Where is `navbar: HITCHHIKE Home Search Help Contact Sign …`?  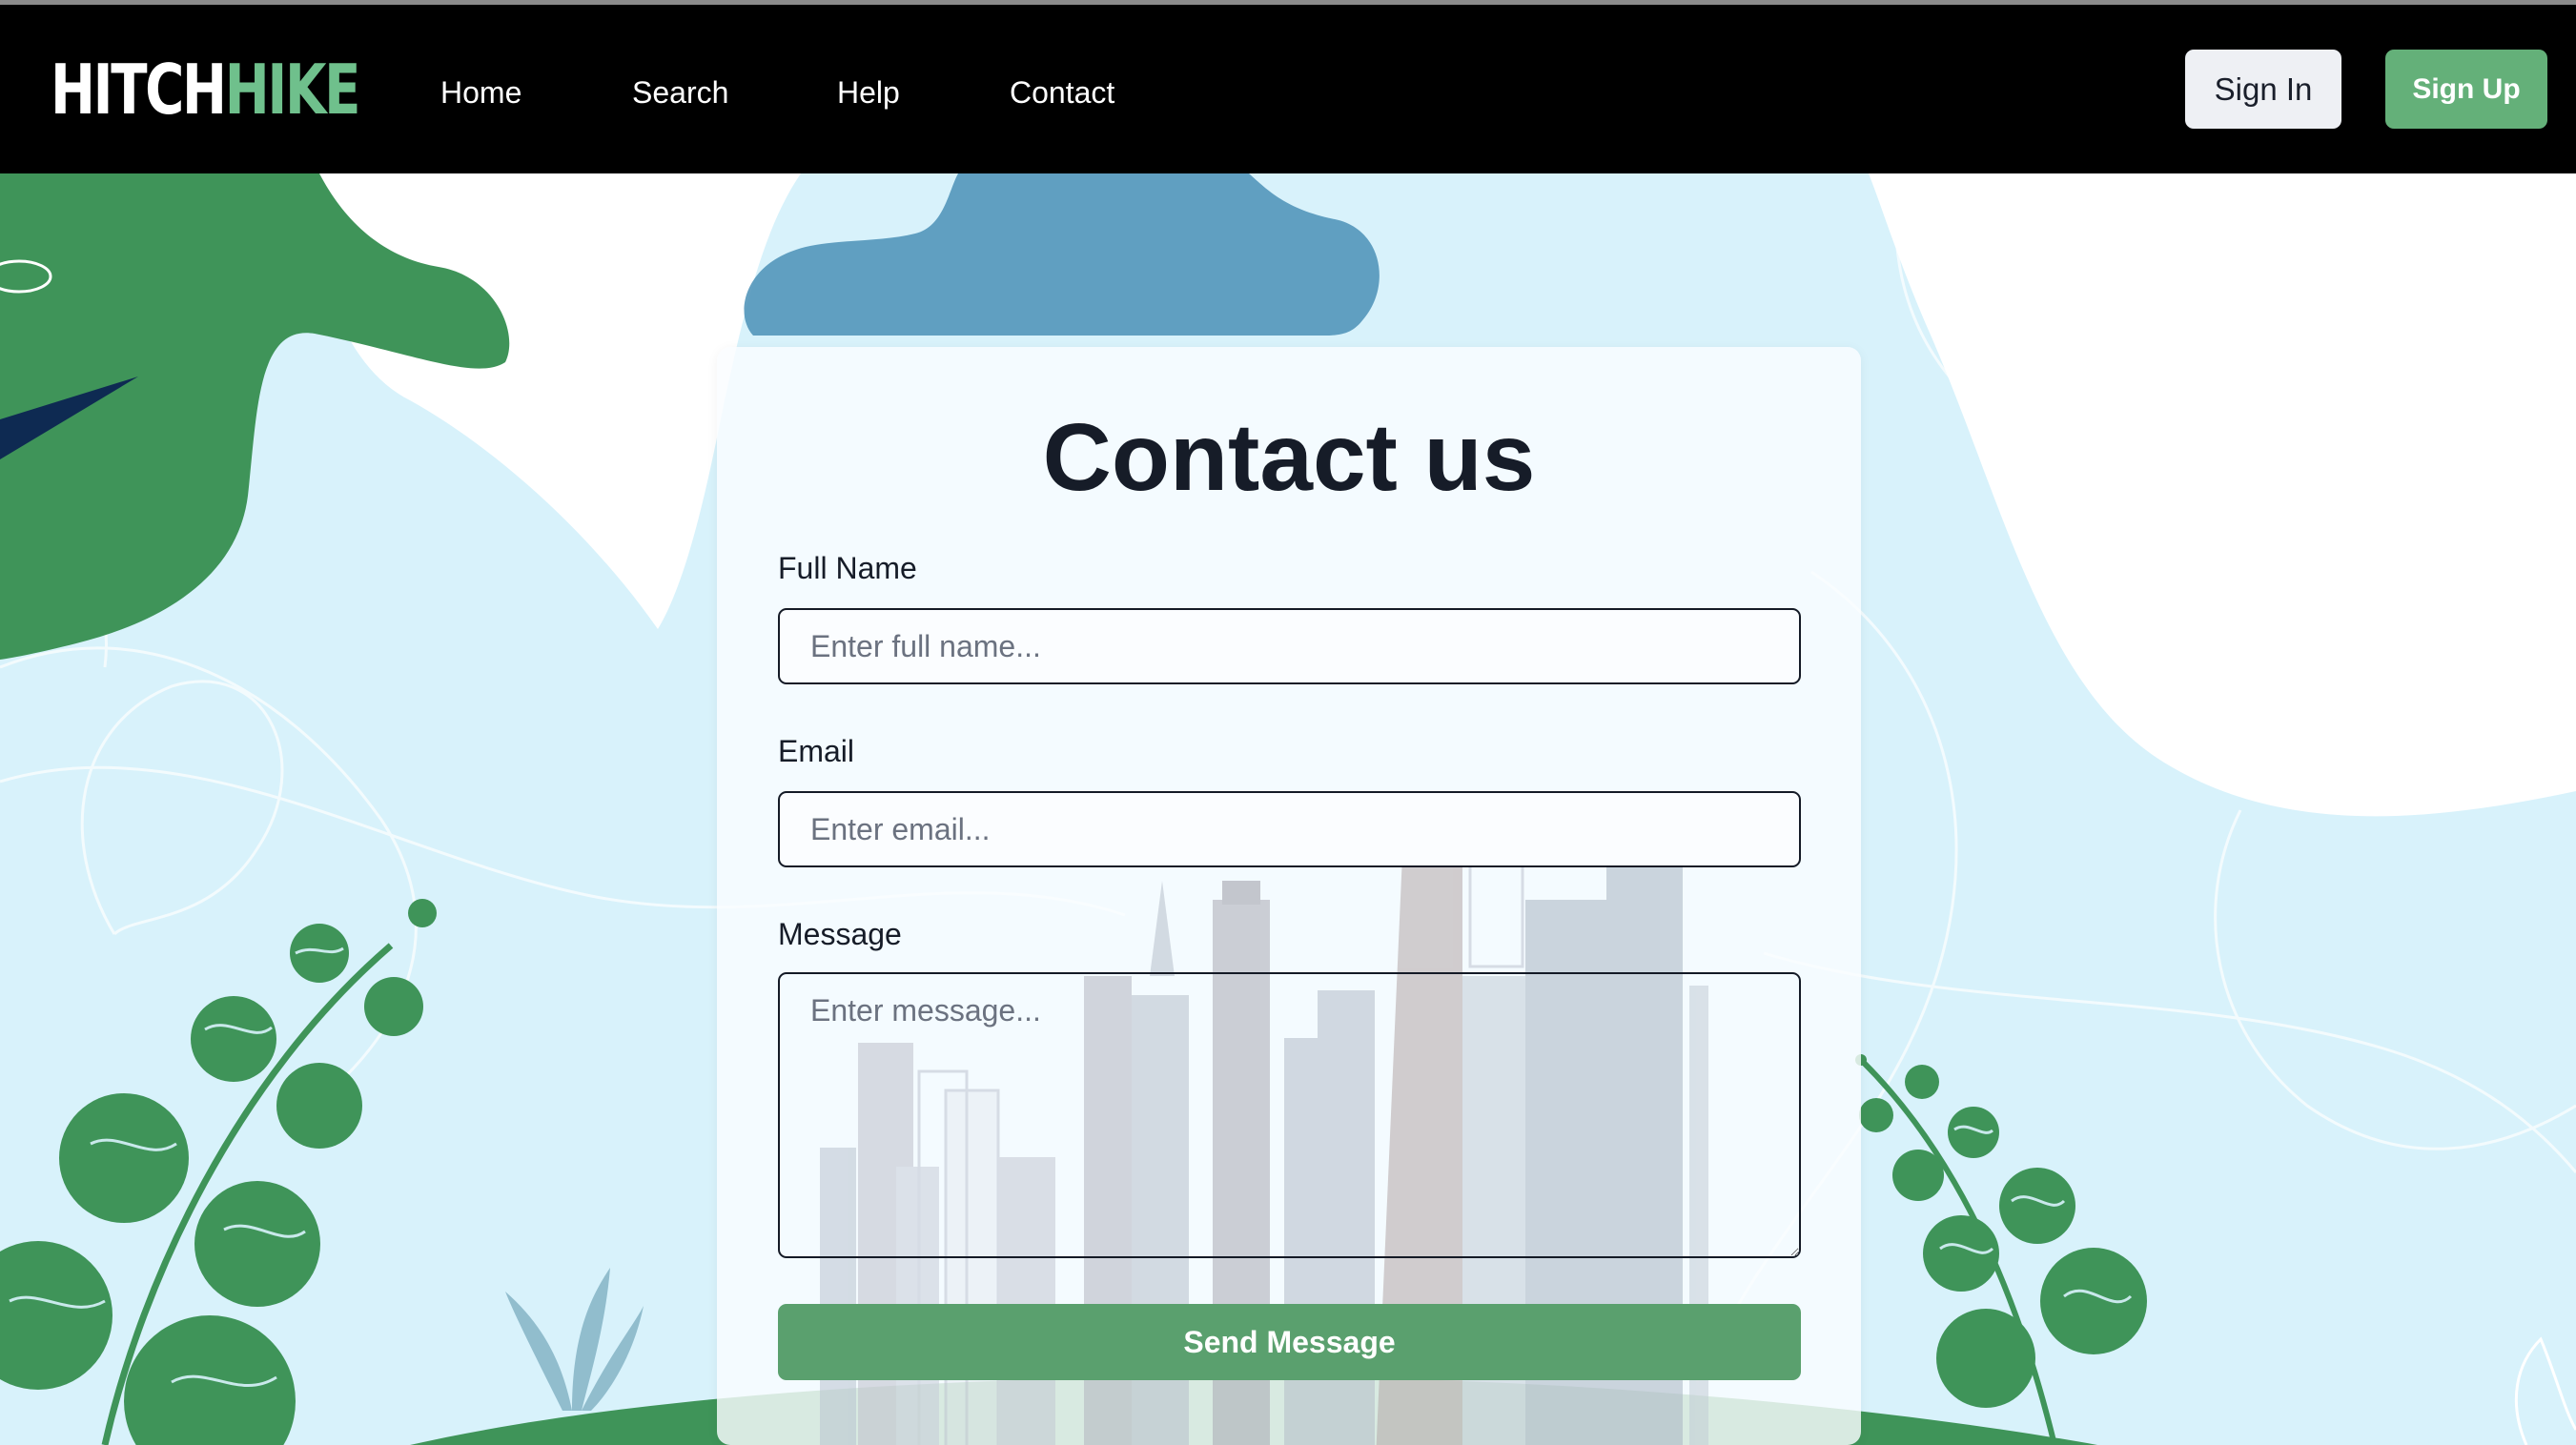
navbar: HITCHHIKE Home Search Help Contact Sign … is located at coordinates (1288, 89).